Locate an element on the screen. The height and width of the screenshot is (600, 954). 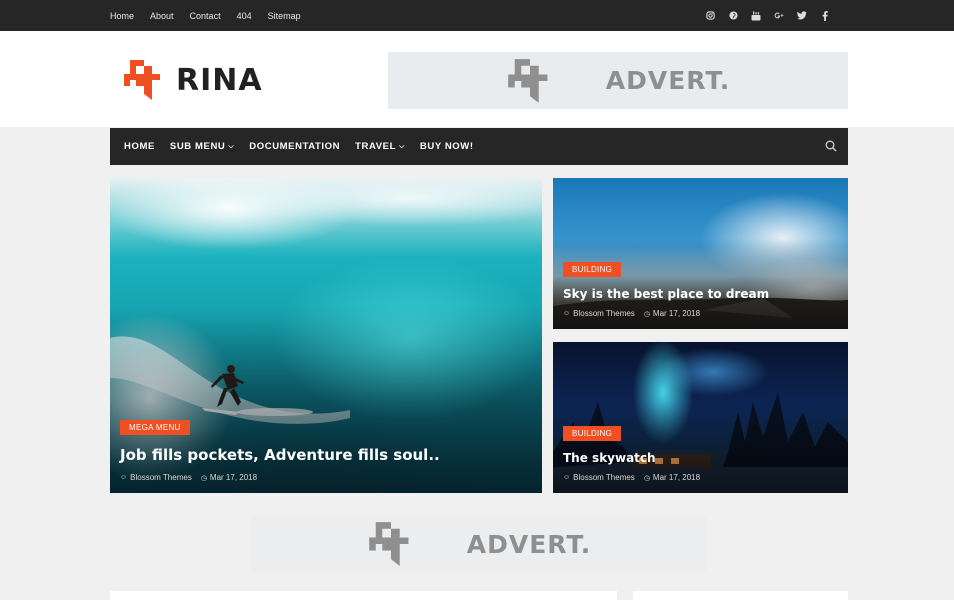
nav-item-label: DOCUMENTATION is located at coordinates (295, 146).